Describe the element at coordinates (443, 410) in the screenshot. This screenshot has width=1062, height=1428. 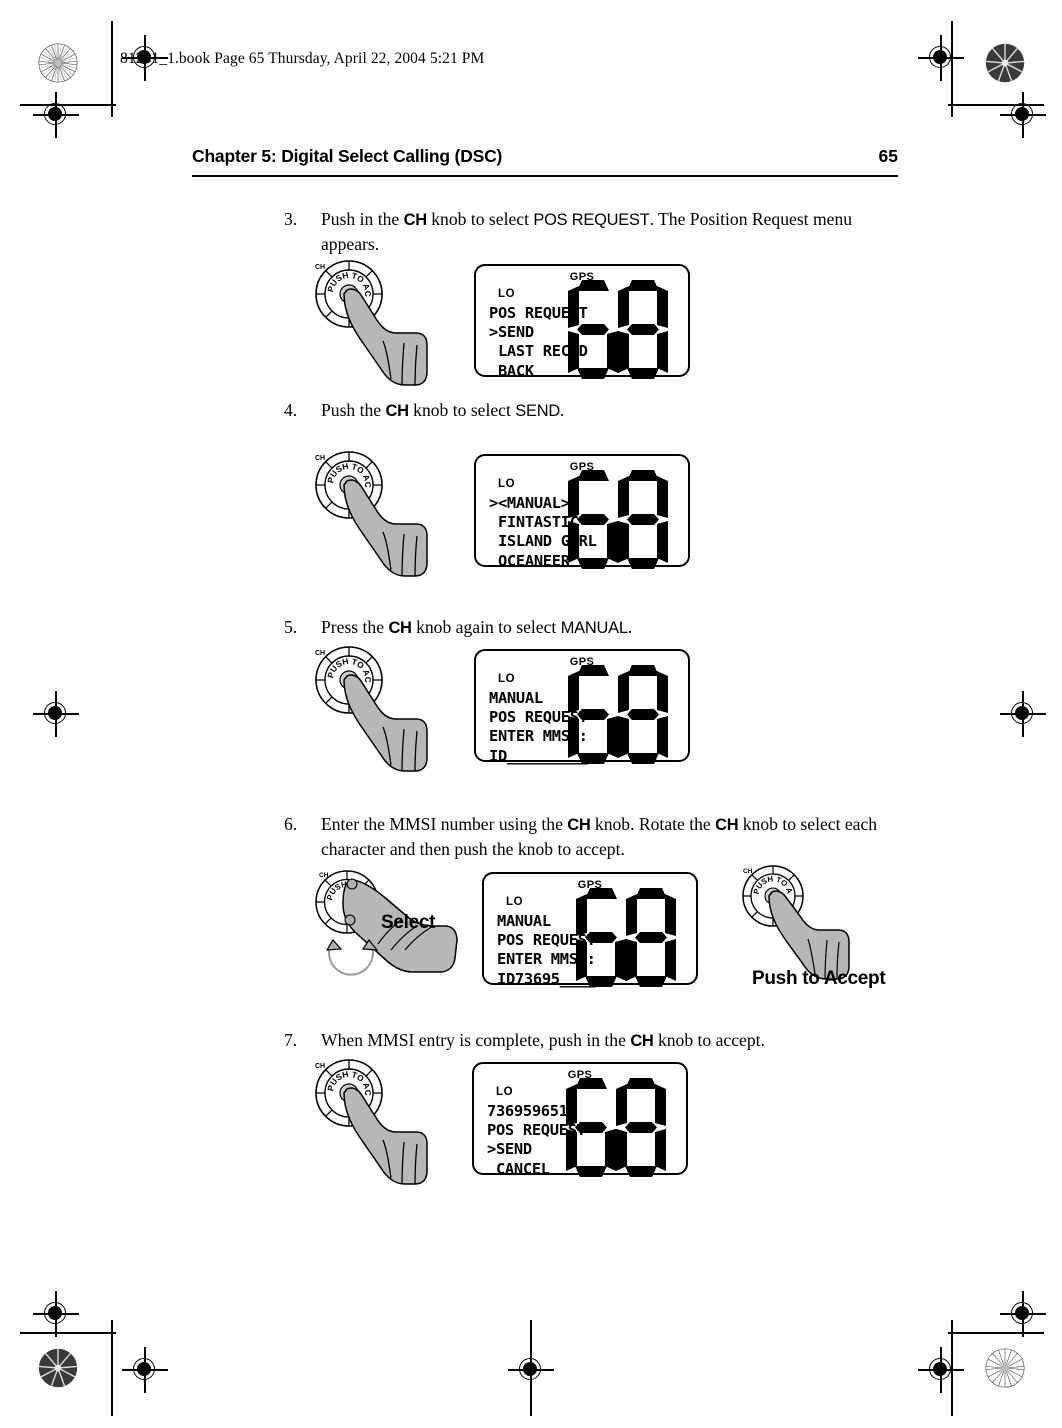
I see `step-4-text: Push the CH knob to select SEND.` at that location.